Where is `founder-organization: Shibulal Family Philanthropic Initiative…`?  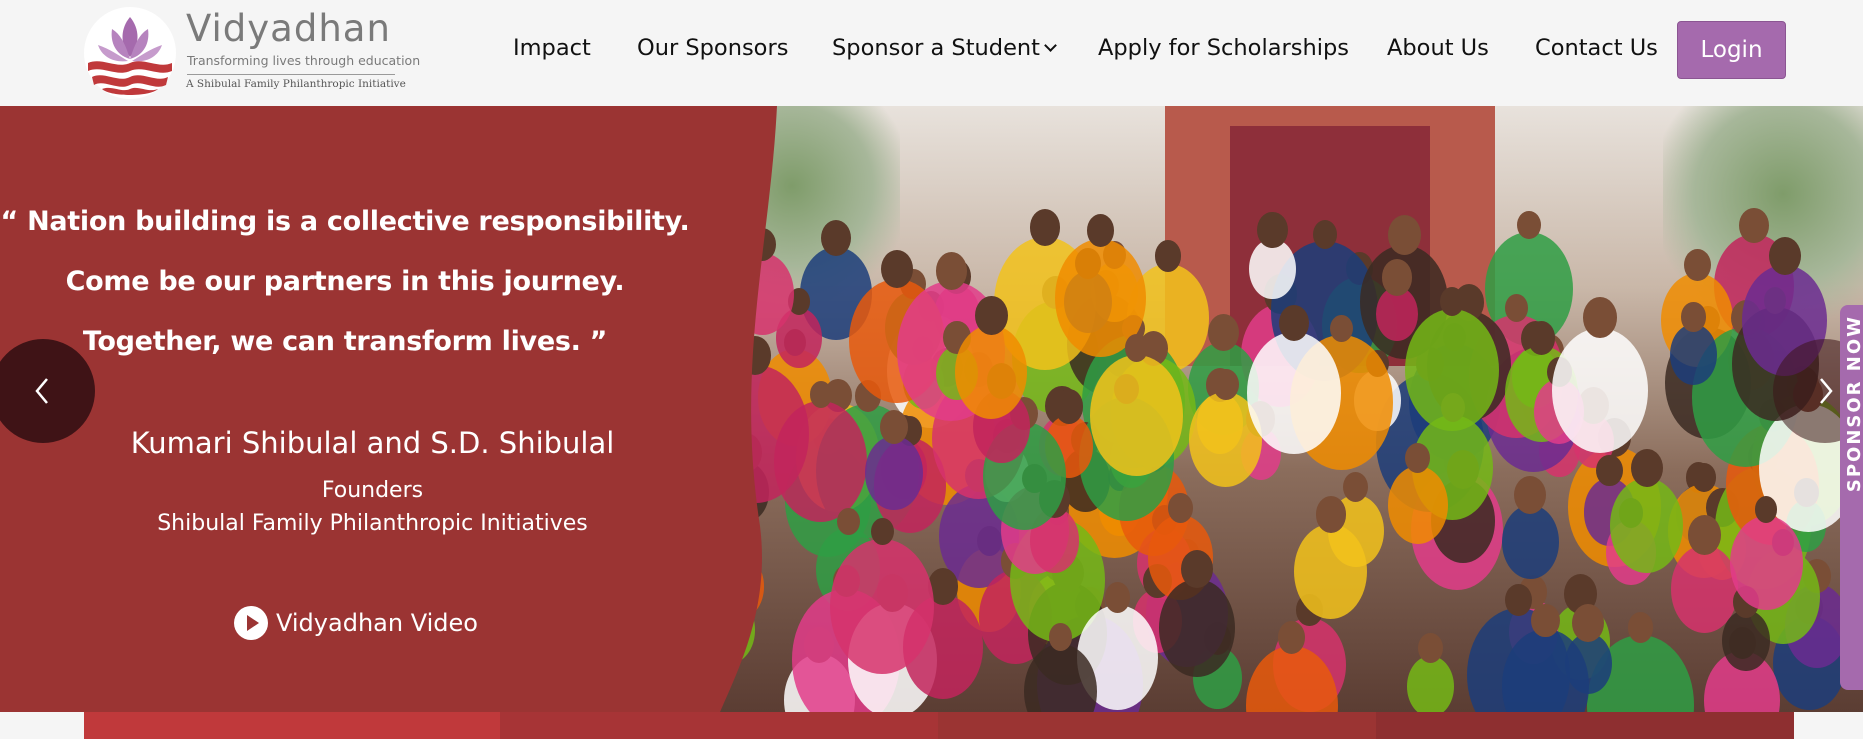
founder-organization: Shibulal Family Philanthropic Initiative… is located at coordinates (372, 523).